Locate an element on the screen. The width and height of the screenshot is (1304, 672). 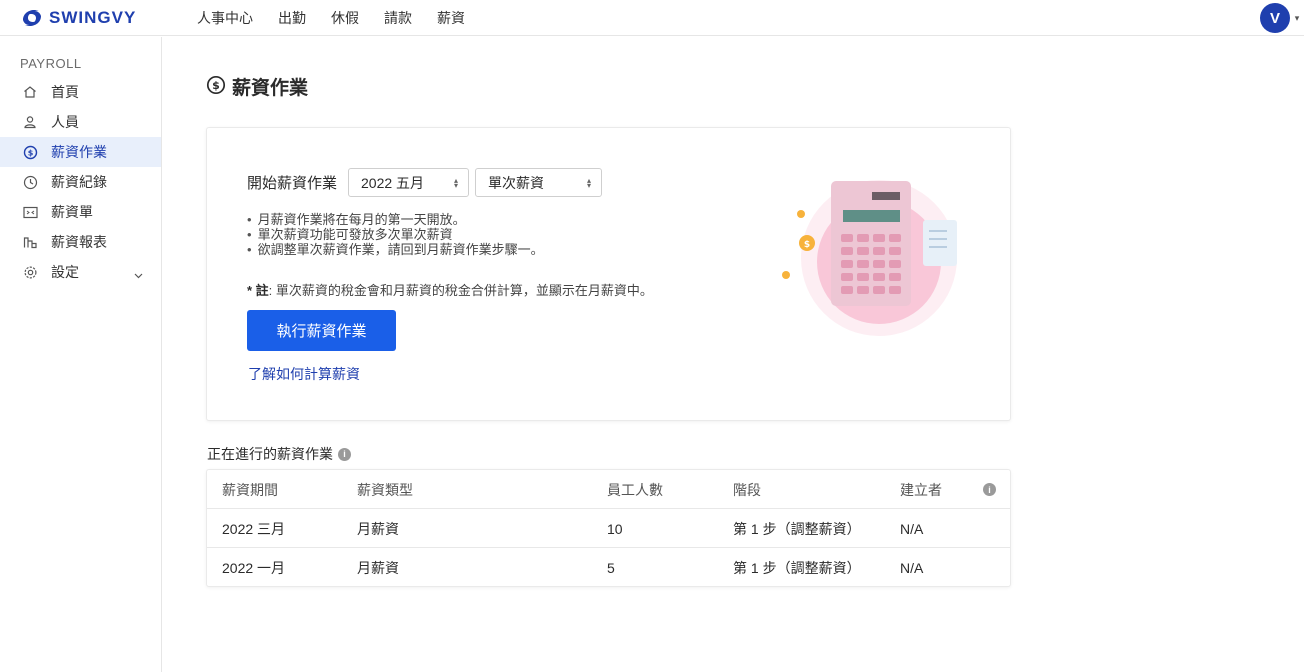
column-header-period: 薪資期間 is located at coordinates (250, 489).